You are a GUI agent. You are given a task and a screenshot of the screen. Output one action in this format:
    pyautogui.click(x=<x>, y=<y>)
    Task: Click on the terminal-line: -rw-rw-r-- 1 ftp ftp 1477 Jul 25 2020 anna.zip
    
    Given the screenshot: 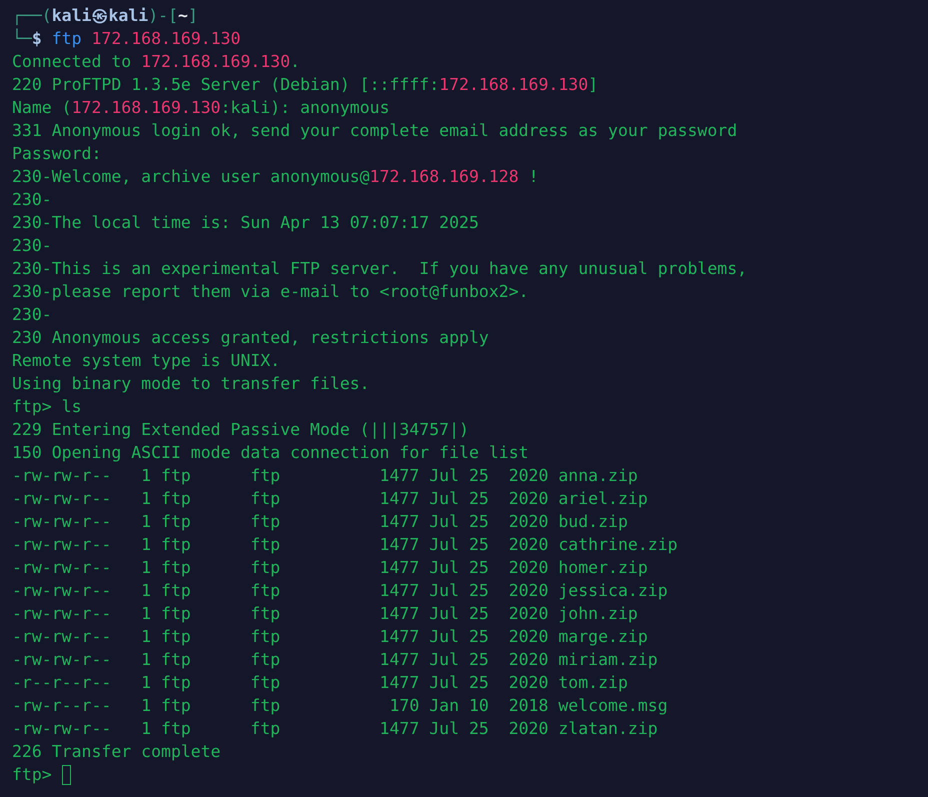 What is the action you would take?
    pyautogui.click(x=325, y=476)
    